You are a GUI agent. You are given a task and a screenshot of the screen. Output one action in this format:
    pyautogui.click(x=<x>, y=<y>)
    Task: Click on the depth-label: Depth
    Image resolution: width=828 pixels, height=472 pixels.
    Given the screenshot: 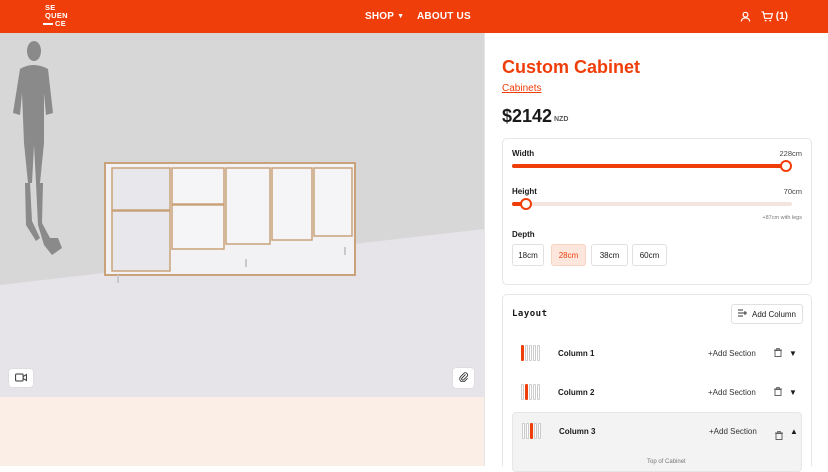 What is the action you would take?
    pyautogui.click(x=523, y=234)
    